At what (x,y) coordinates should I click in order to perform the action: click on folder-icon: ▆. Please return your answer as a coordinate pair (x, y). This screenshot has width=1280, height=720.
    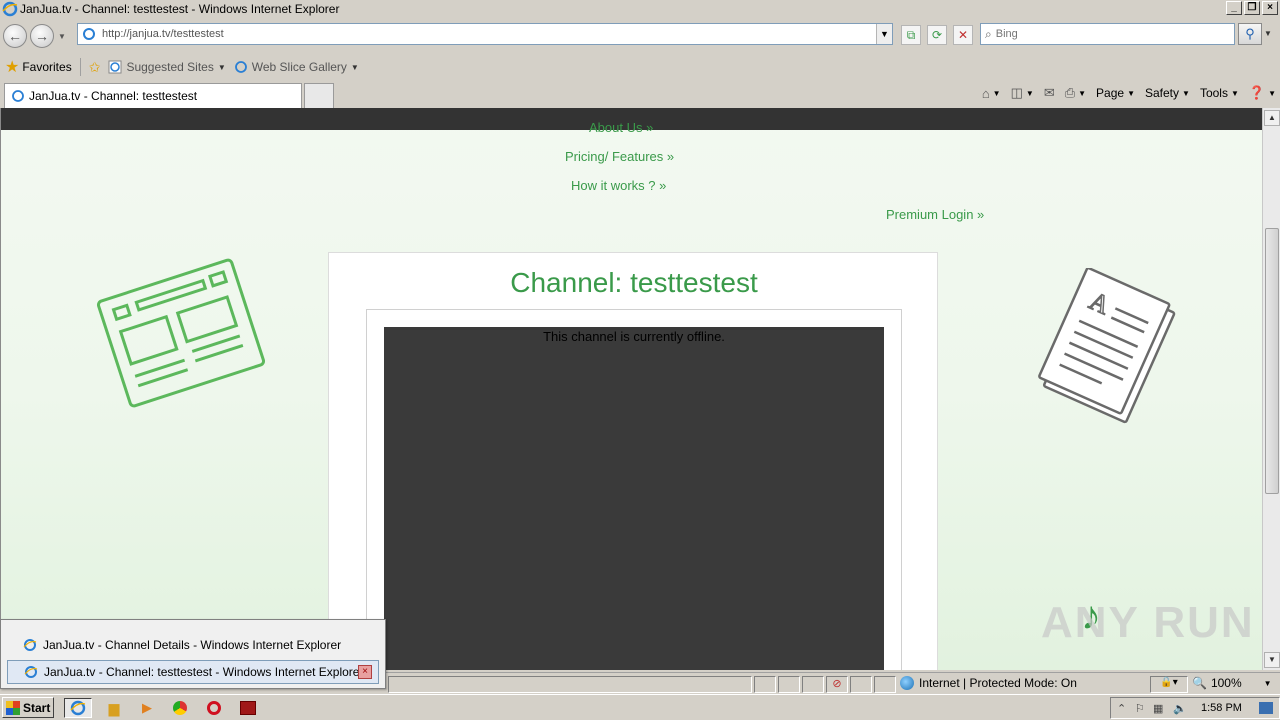
    Looking at the image, I should click on (114, 707).